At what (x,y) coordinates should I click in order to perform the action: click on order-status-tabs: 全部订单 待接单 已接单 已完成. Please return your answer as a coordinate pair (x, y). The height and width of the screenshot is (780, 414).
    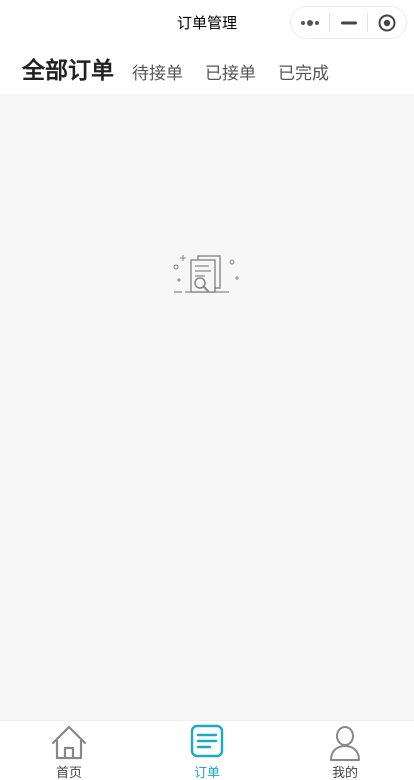
    Looking at the image, I should click on (207, 70).